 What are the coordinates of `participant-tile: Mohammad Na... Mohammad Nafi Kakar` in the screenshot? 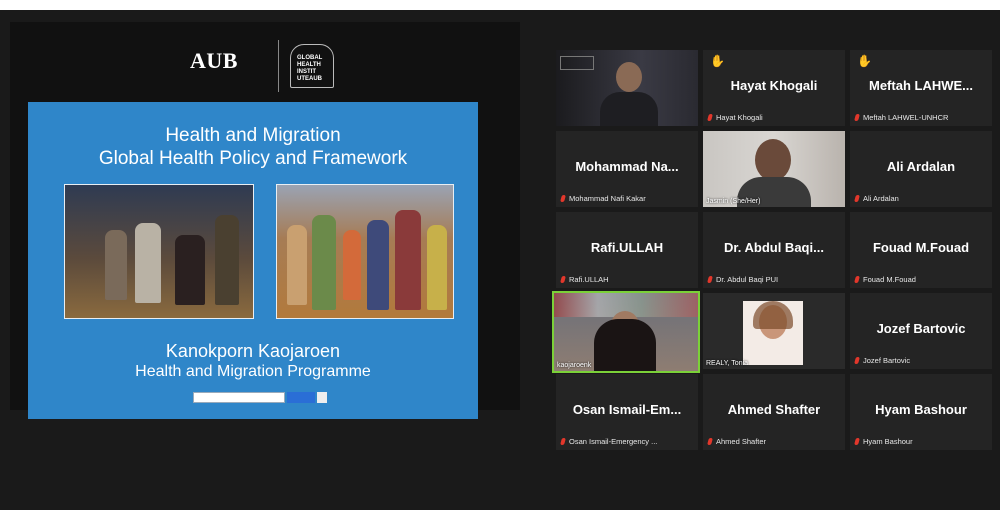 It's located at (627, 169).